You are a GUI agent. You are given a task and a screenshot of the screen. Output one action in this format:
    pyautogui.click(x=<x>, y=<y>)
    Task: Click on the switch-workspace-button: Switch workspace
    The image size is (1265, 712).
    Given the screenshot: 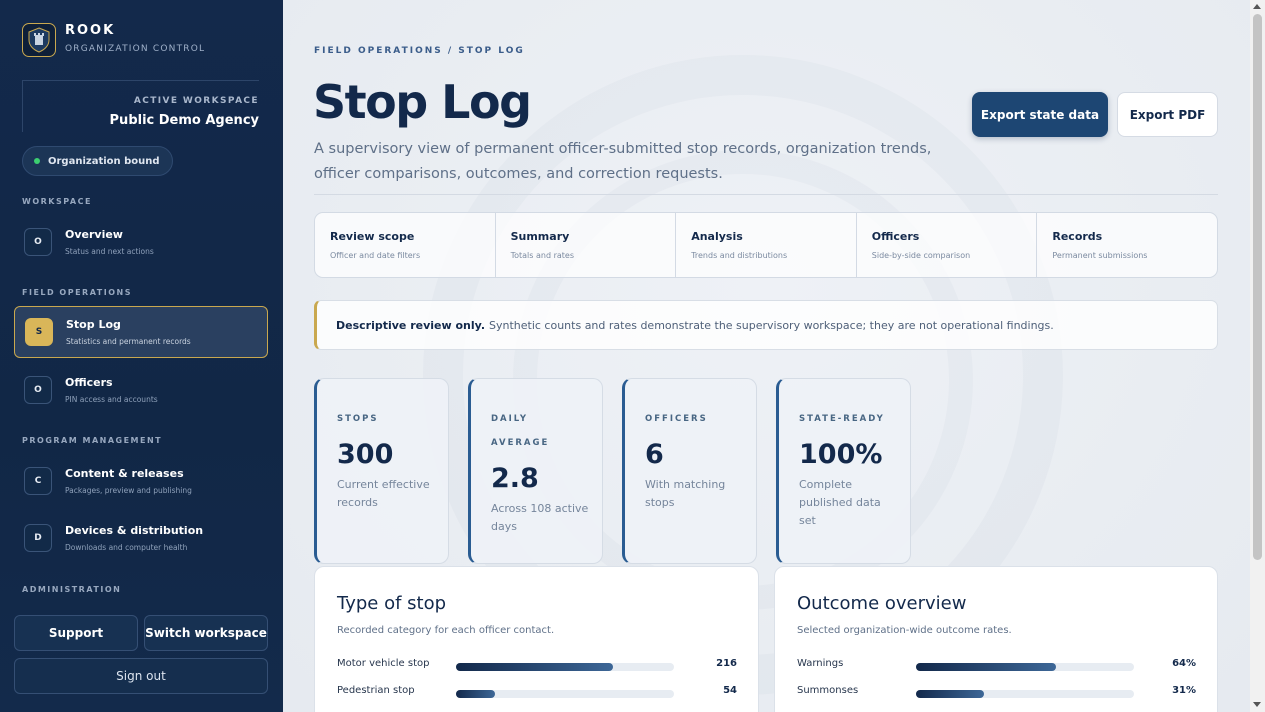 What is the action you would take?
    pyautogui.click(x=206, y=633)
    